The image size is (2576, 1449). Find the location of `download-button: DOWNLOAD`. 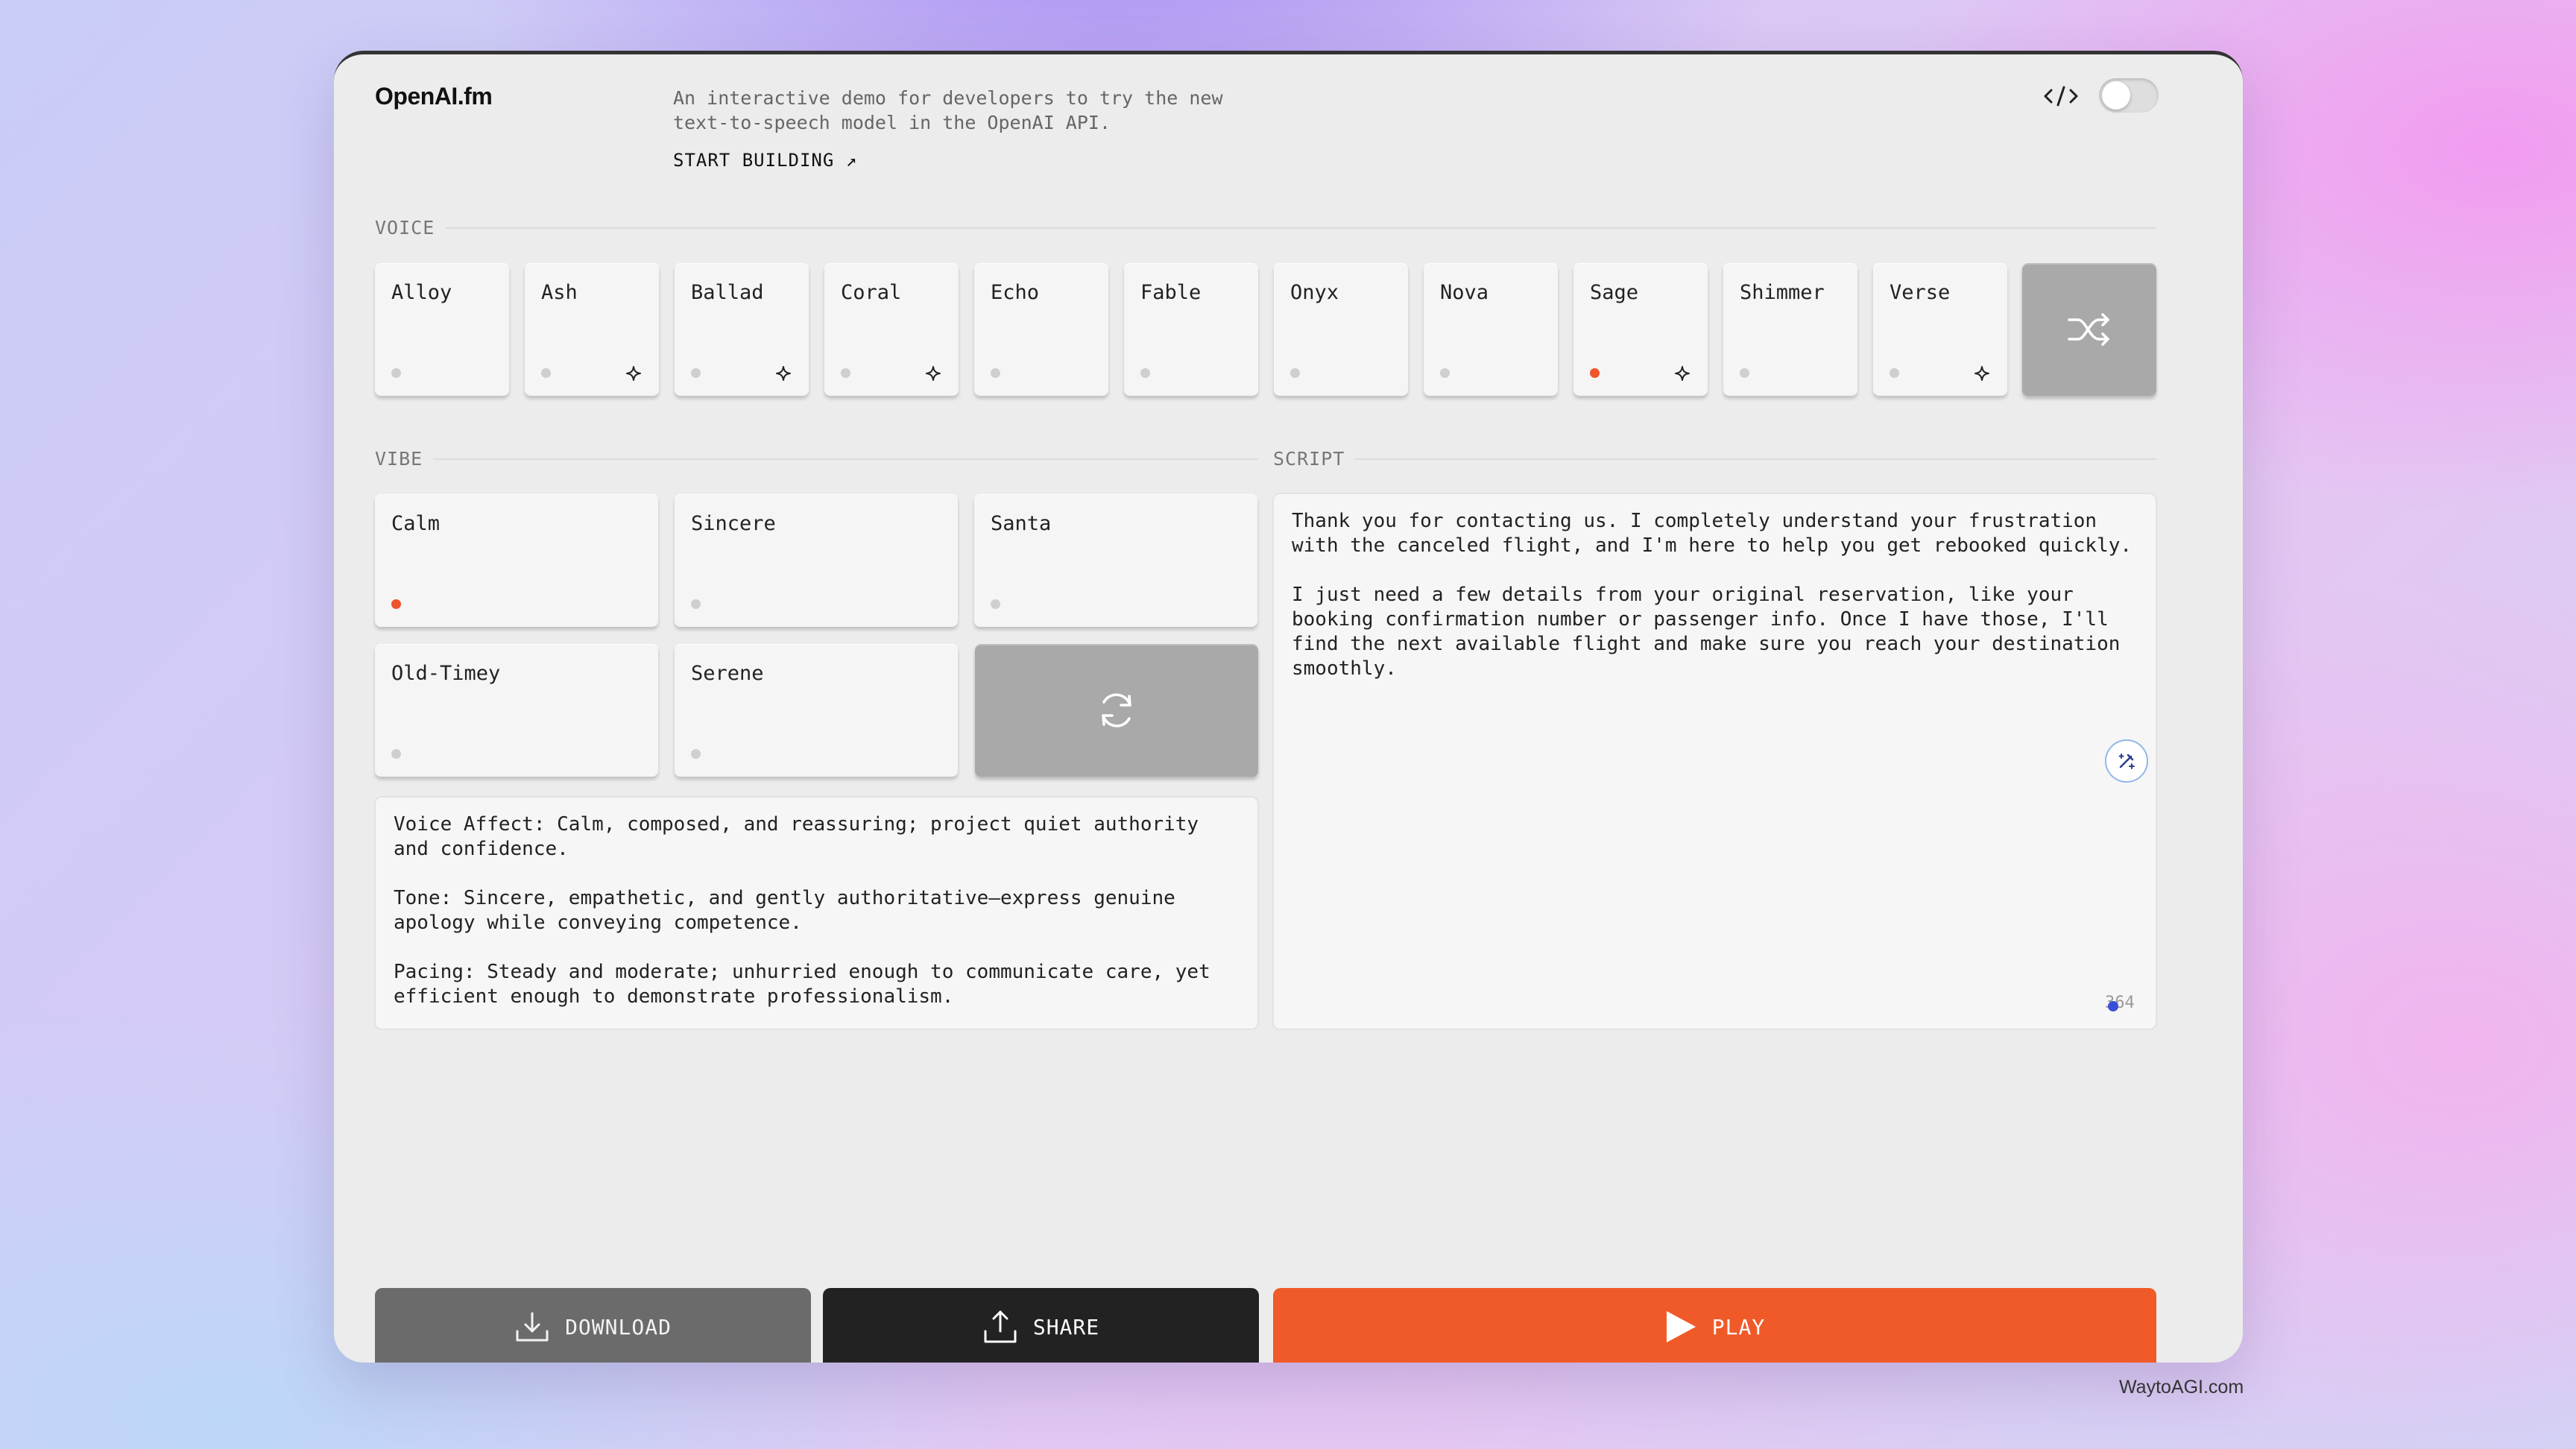

download-button: DOWNLOAD is located at coordinates (593, 1326).